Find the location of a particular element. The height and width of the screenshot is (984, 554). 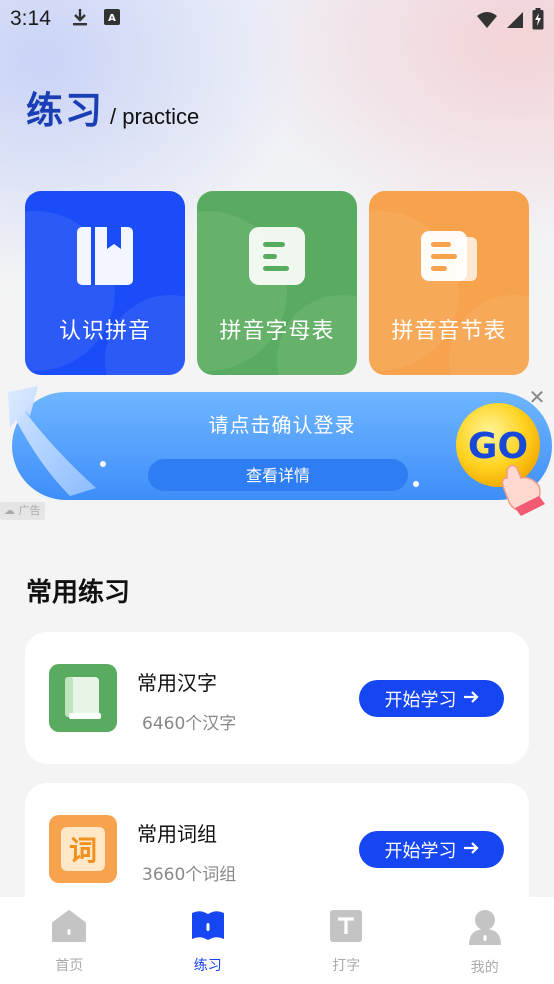

tab-mine: 我的 is located at coordinates (485, 940).